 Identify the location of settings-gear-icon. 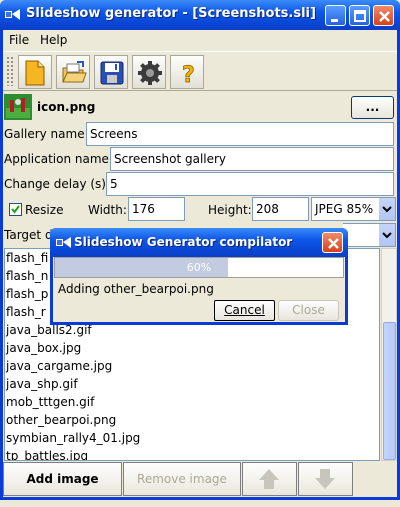
(150, 73).